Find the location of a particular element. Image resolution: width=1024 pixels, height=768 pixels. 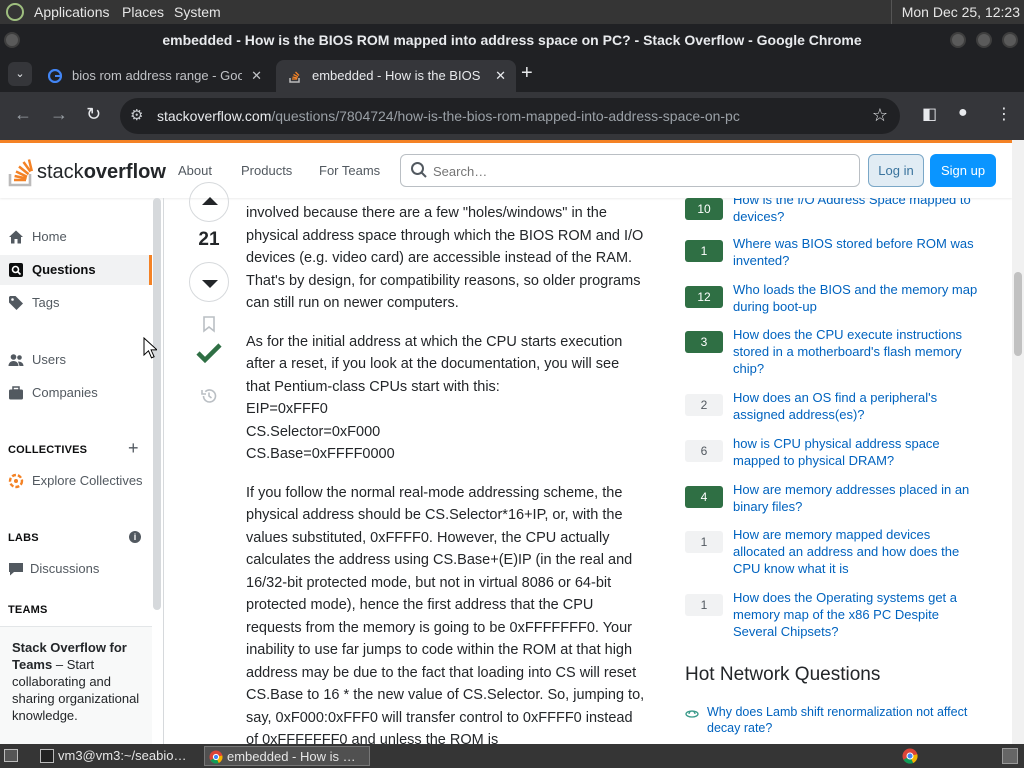

arrow-down-icon is located at coordinates (210, 284).